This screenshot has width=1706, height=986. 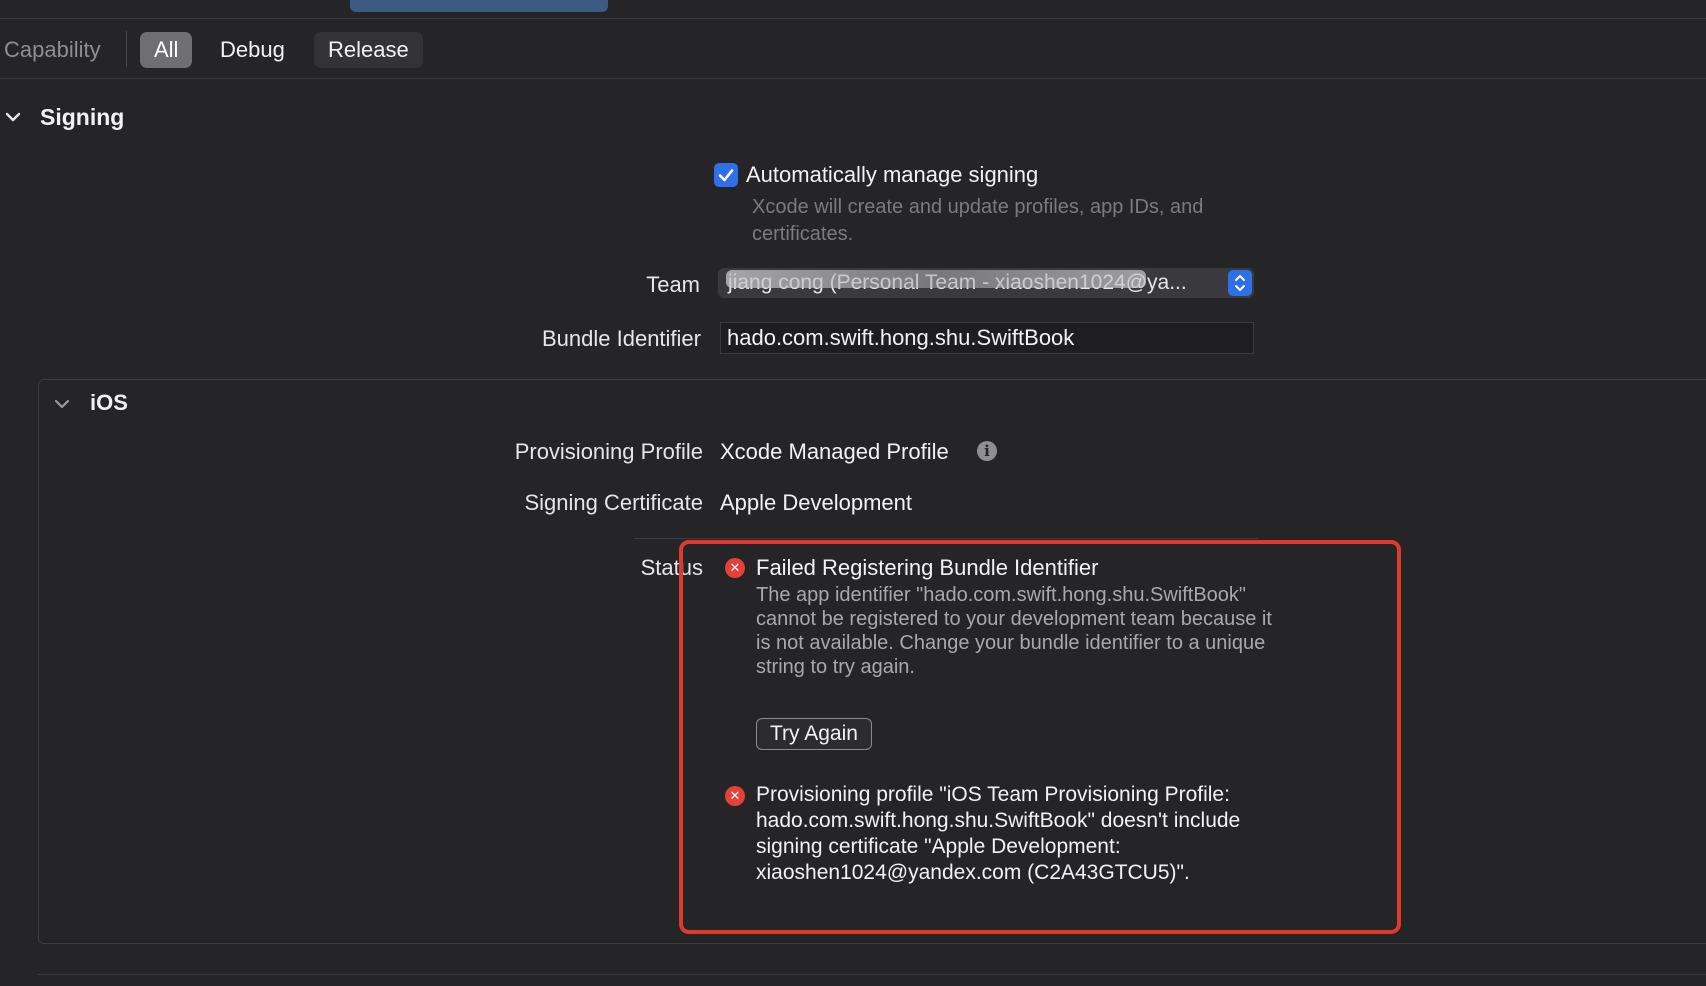 I want to click on checkmark-icon, so click(x=726, y=175).